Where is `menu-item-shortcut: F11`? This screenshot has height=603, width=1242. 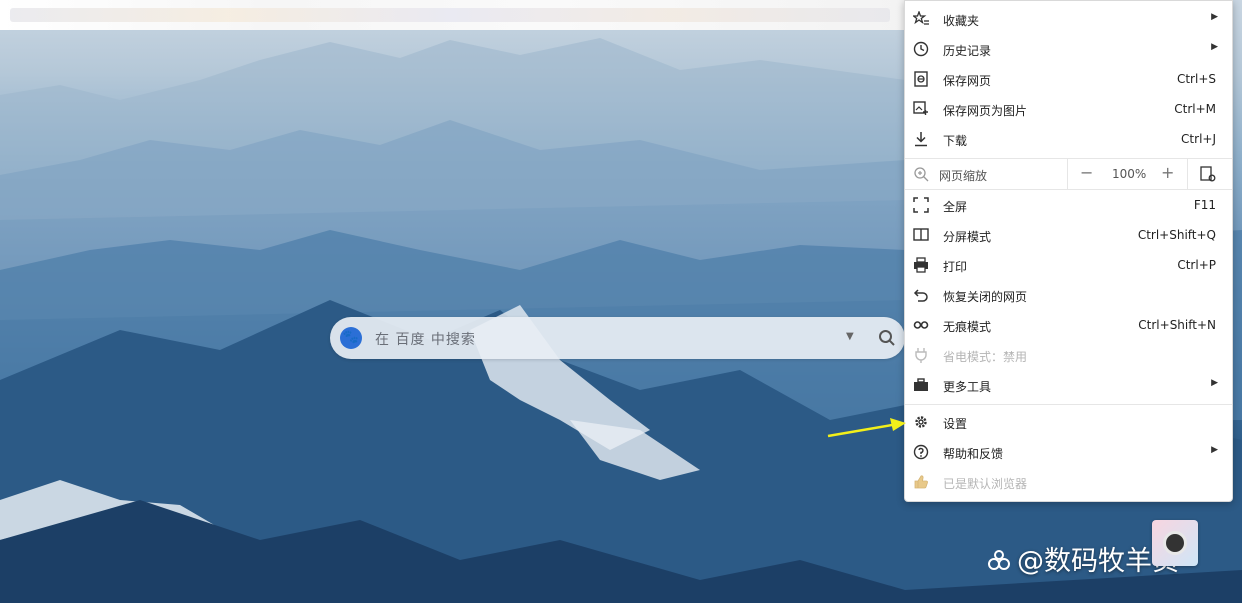
menu-item-shortcut: F11 is located at coordinates (1204, 205).